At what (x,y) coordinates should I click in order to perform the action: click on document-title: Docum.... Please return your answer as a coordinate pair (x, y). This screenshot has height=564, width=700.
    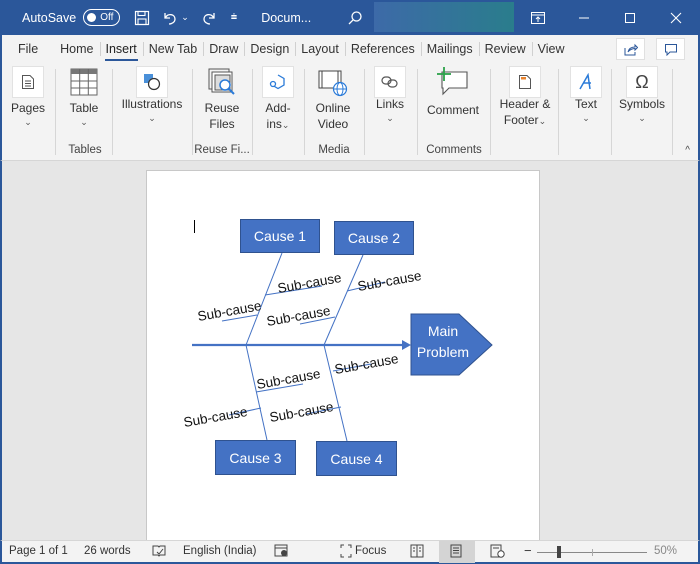
    Looking at the image, I should click on (286, 18).